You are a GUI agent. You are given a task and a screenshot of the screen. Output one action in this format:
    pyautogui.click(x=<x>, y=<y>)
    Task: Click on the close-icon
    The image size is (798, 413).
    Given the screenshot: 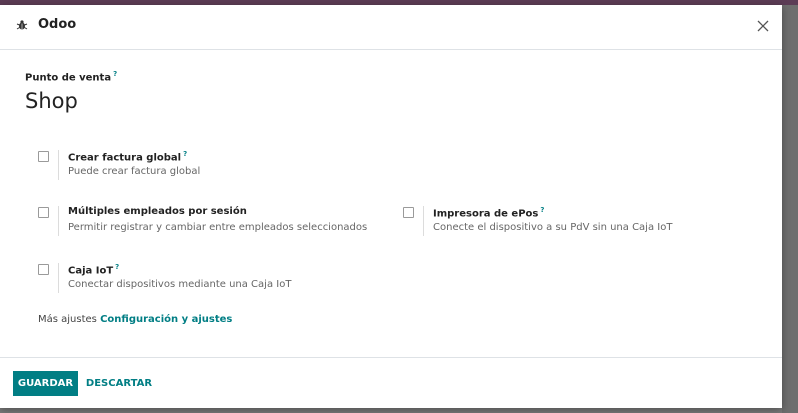 What is the action you would take?
    pyautogui.click(x=763, y=26)
    